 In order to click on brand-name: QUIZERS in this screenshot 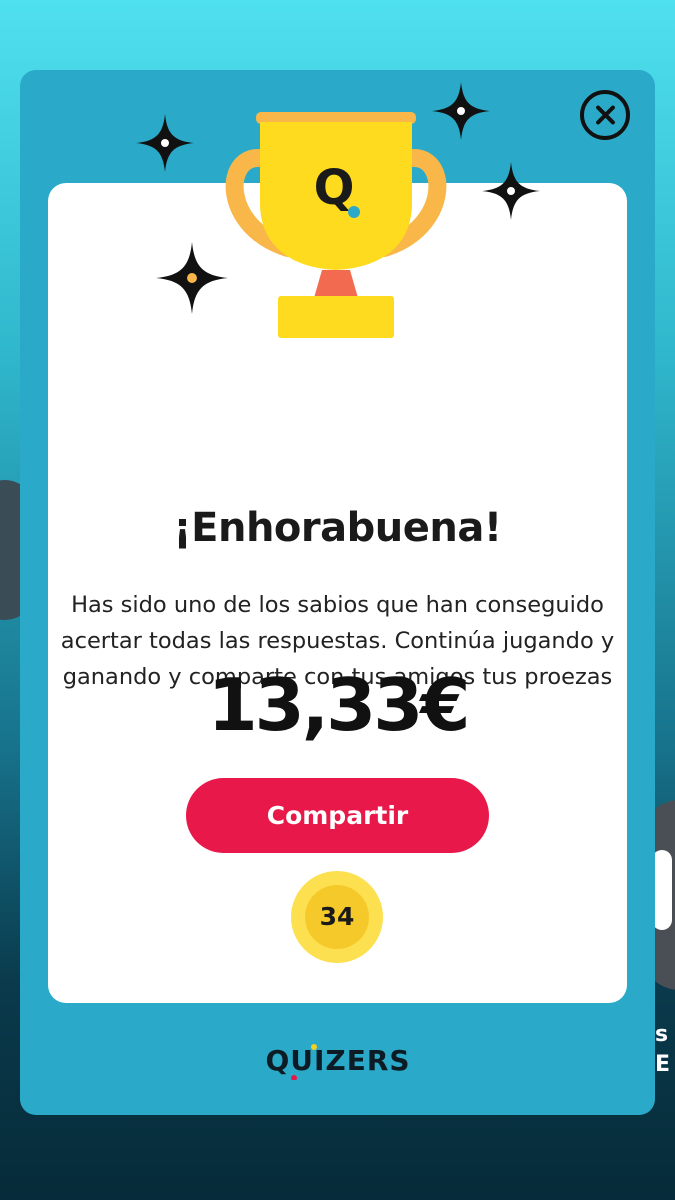, I will do `click(337, 1060)`.